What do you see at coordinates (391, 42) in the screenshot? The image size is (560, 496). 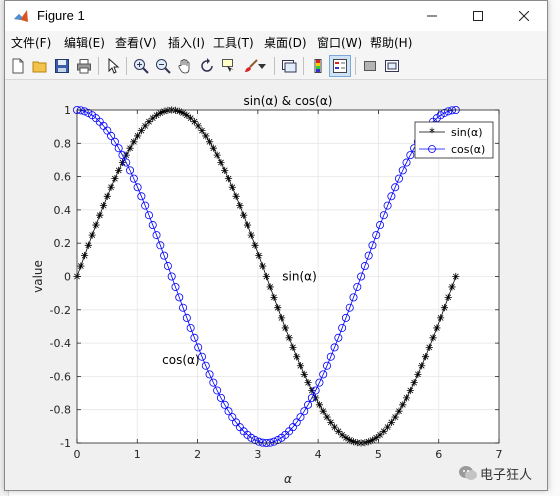 I see `menu-help: 帮助(H)` at bounding box center [391, 42].